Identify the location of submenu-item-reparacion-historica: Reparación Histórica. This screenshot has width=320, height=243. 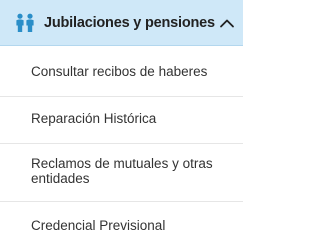
(121, 118).